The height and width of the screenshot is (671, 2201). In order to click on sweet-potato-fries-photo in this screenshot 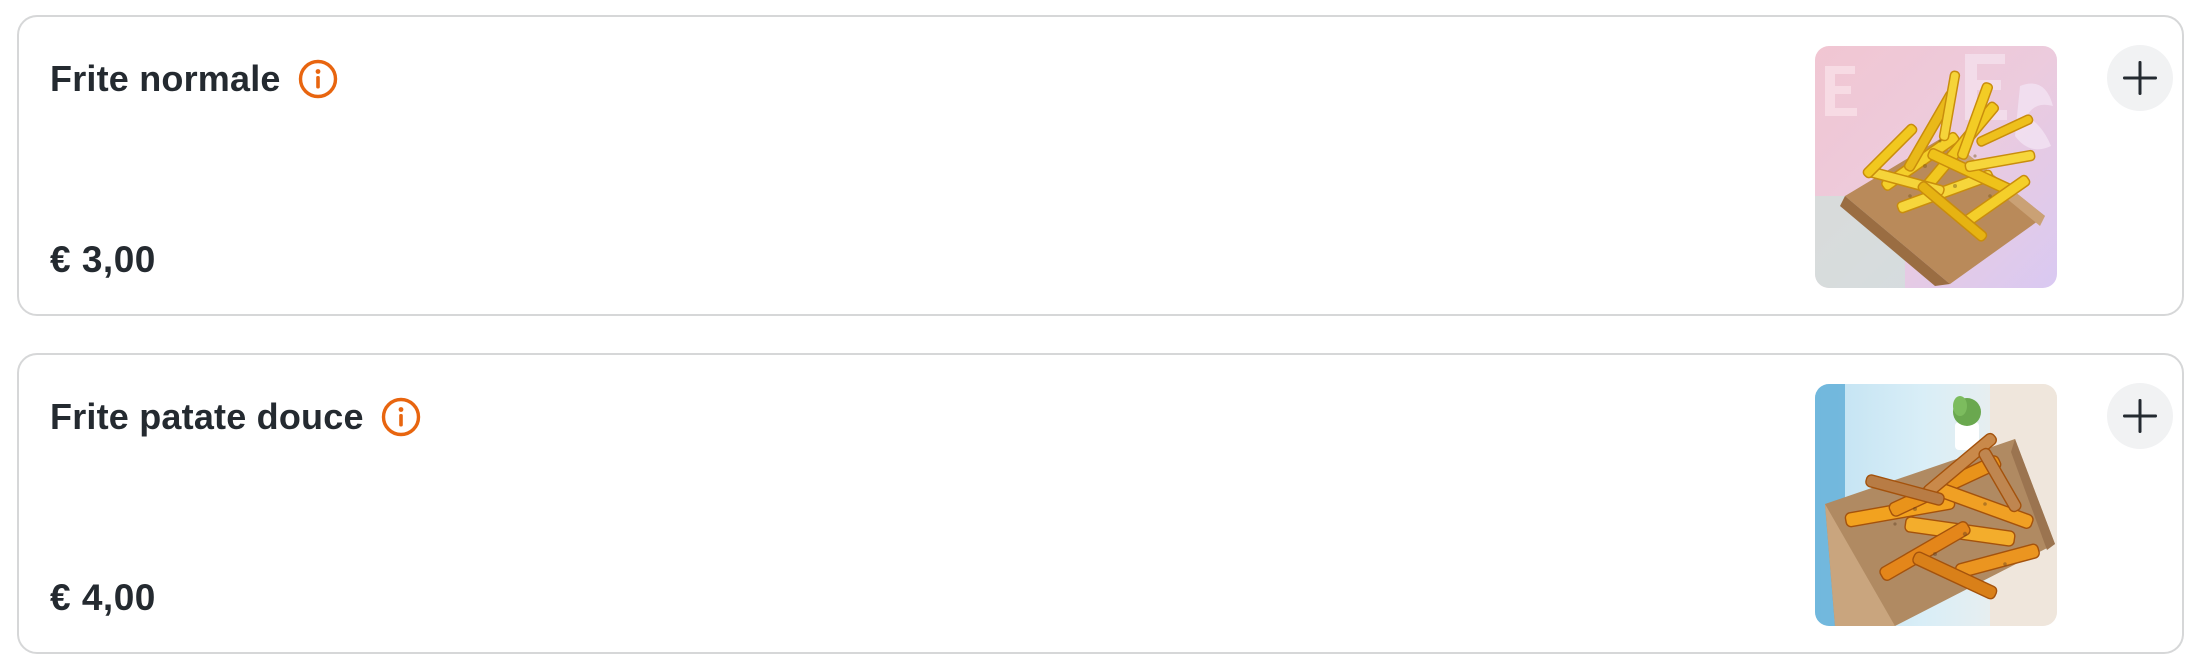, I will do `click(1936, 505)`.